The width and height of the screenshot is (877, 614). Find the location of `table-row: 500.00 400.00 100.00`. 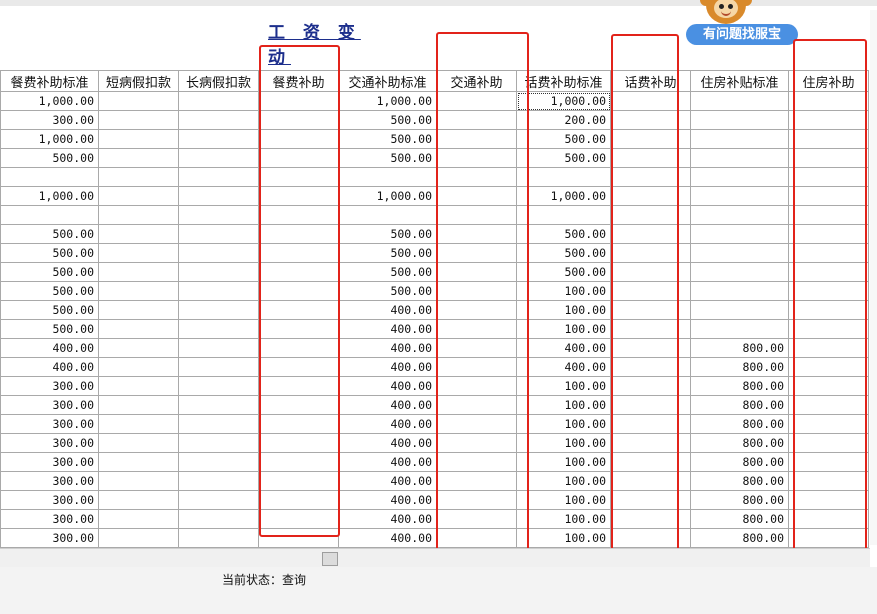

table-row: 500.00 400.00 100.00 is located at coordinates (434, 329).